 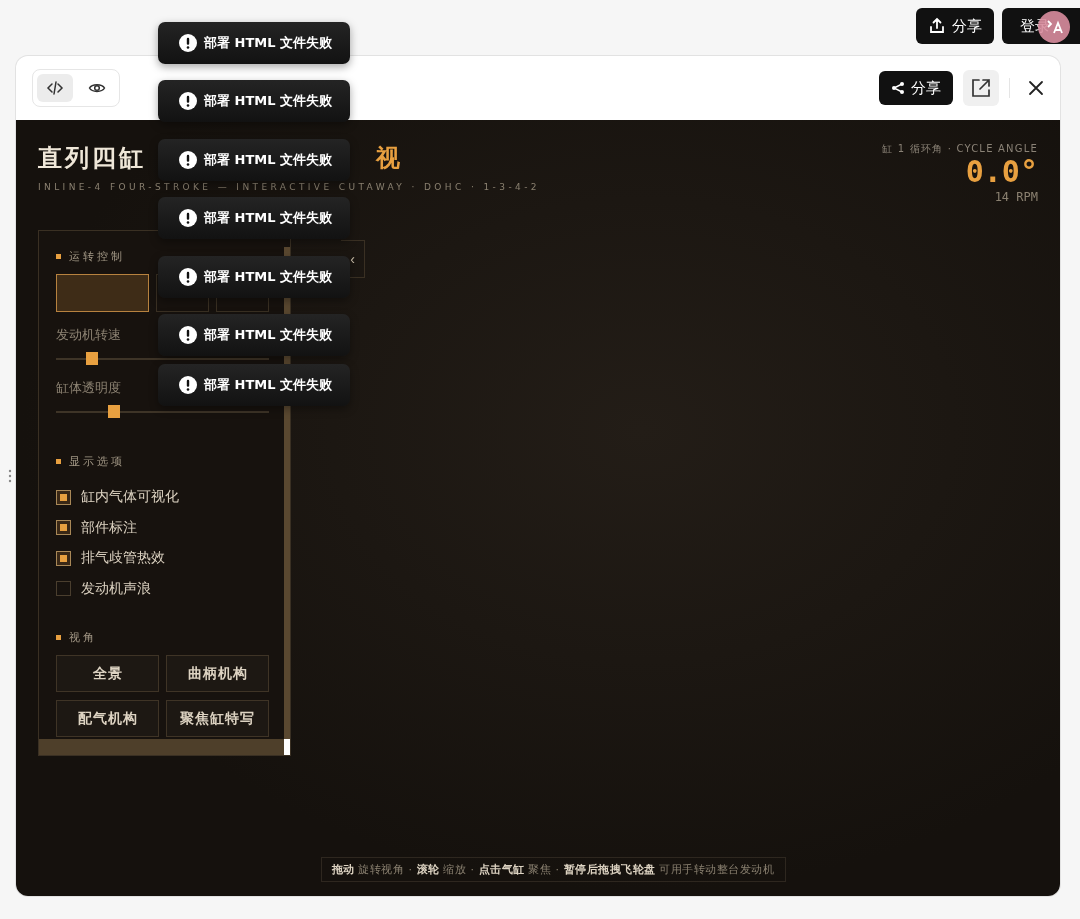 I want to click on cycle-angle: 0.0°, so click(x=1001, y=172).